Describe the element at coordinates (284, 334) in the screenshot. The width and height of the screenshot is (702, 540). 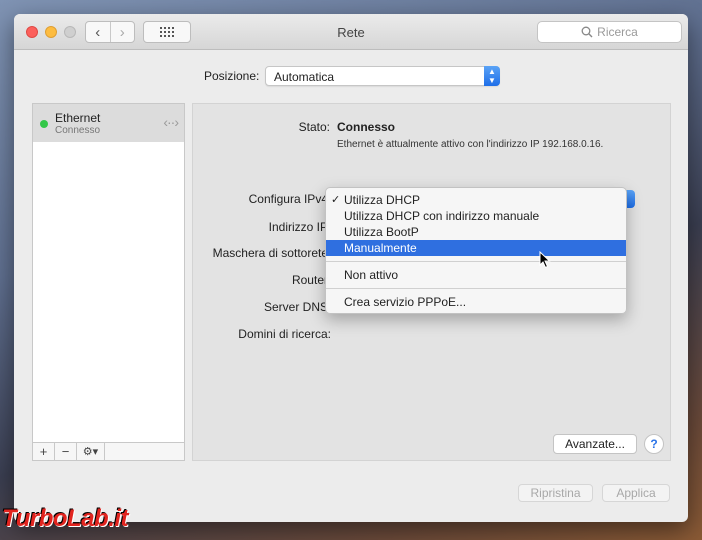
I see `search-domains-label: Domini di ricerca:` at that location.